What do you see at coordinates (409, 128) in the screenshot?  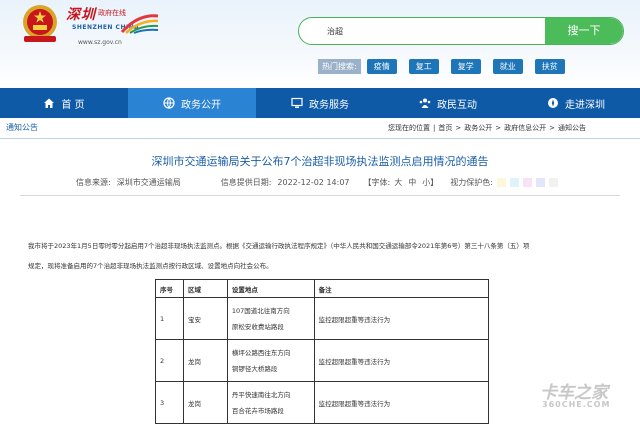 I see `breadcrumb-prefix: 您现在的位置` at bounding box center [409, 128].